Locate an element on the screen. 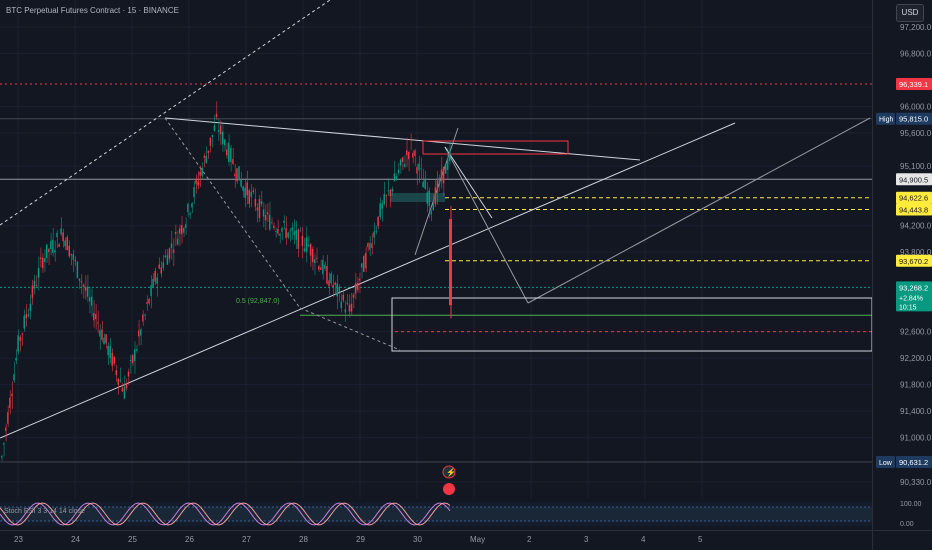  event-flag-icon is located at coordinates (449, 489).